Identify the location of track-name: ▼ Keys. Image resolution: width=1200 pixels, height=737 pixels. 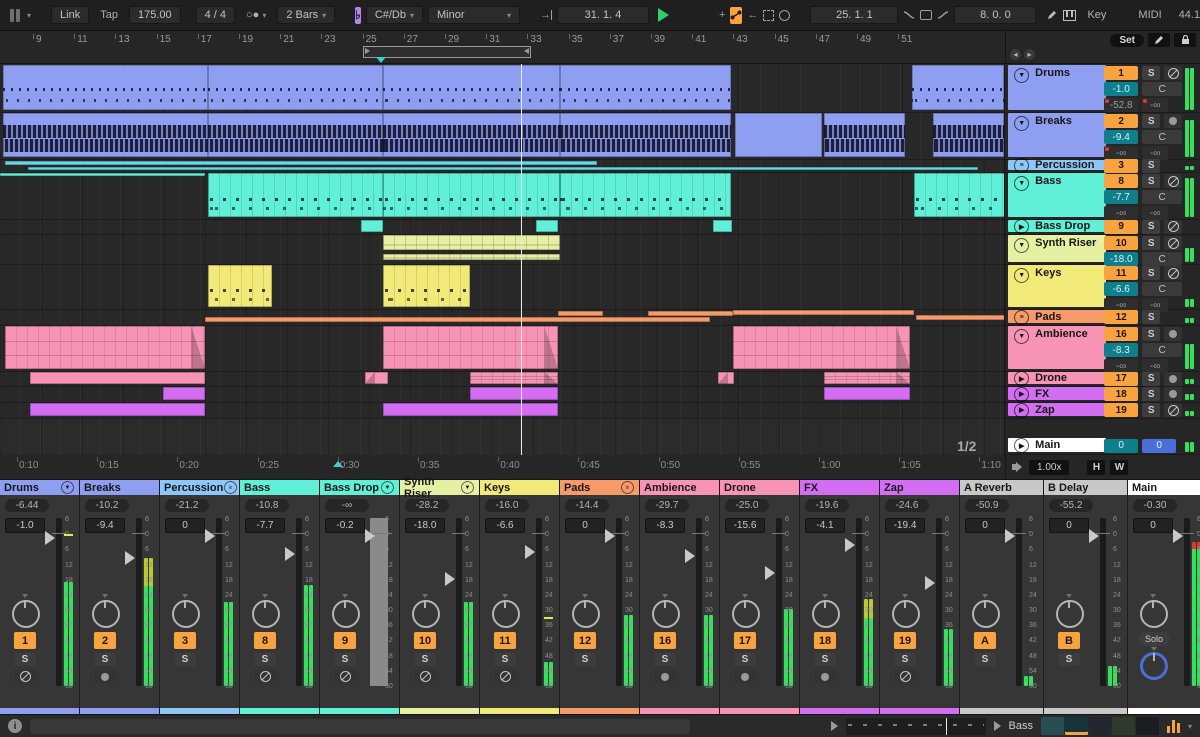
(1057, 286).